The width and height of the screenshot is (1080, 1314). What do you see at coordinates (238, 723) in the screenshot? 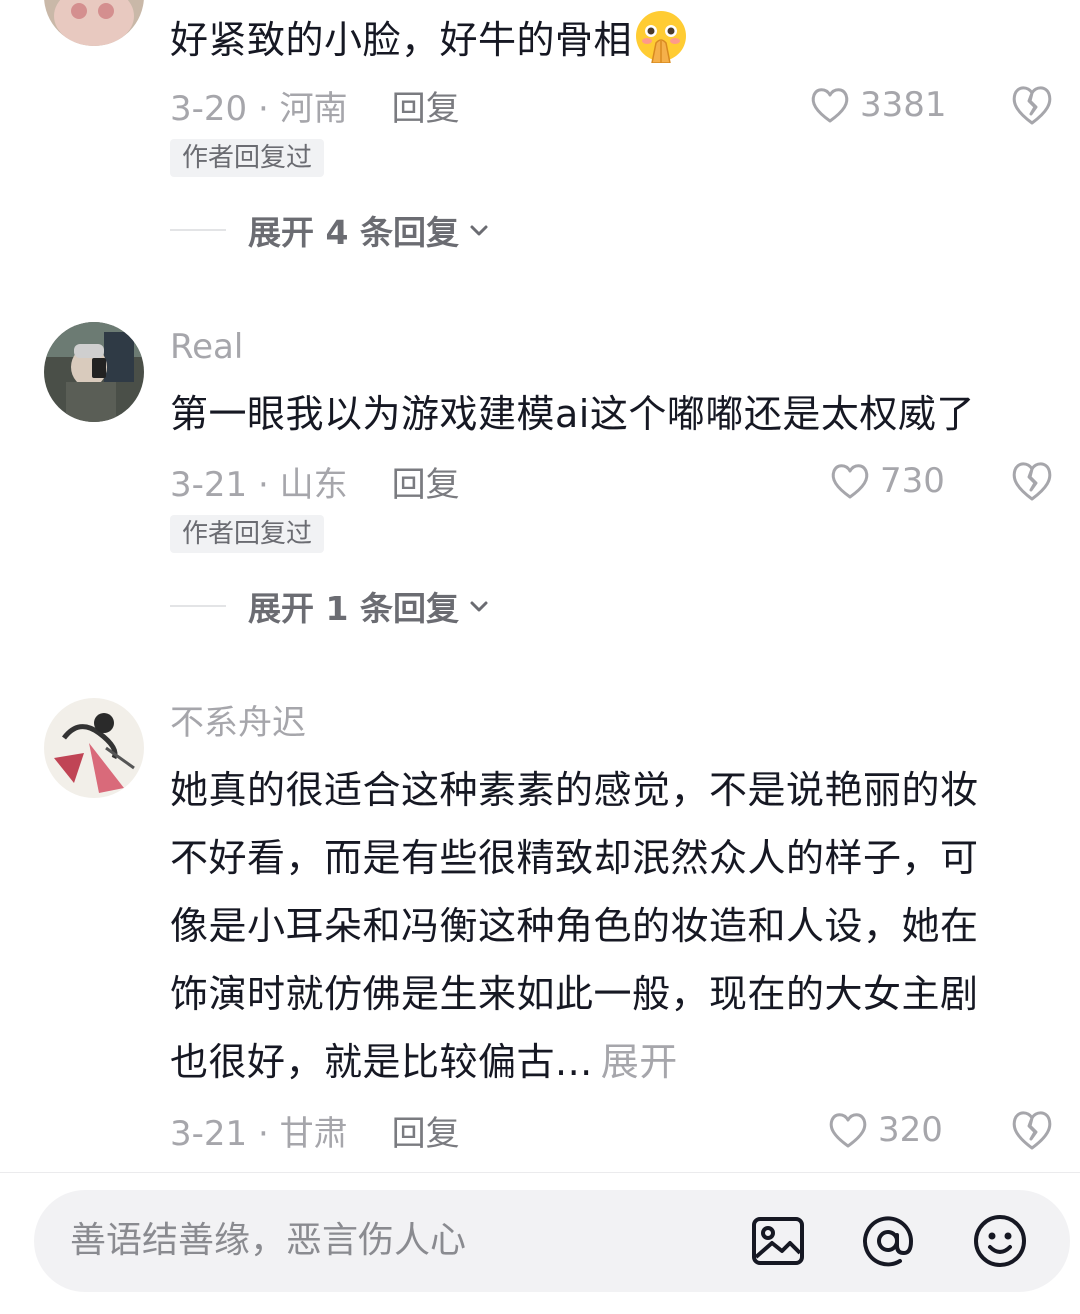
I see `username: 不系舟迟` at bounding box center [238, 723].